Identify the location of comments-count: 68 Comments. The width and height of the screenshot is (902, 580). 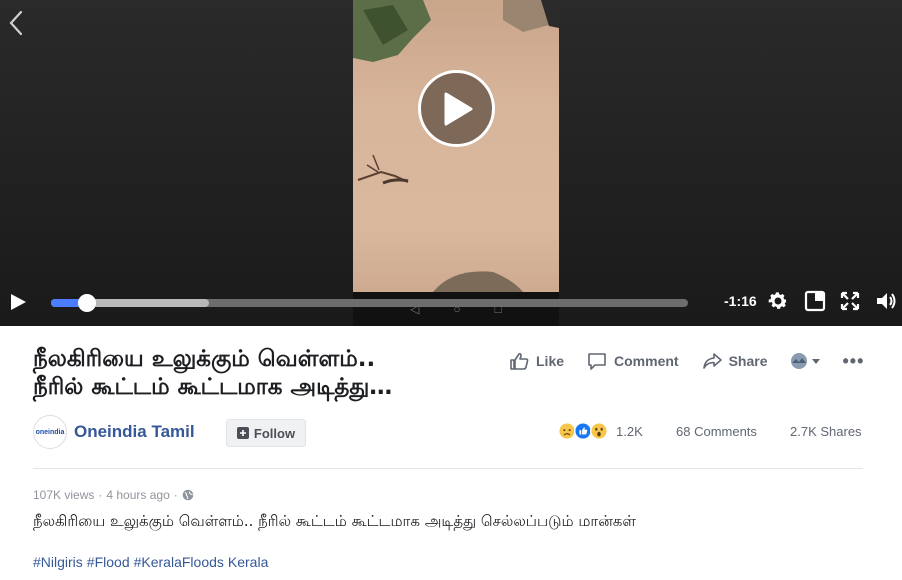
(716, 431).